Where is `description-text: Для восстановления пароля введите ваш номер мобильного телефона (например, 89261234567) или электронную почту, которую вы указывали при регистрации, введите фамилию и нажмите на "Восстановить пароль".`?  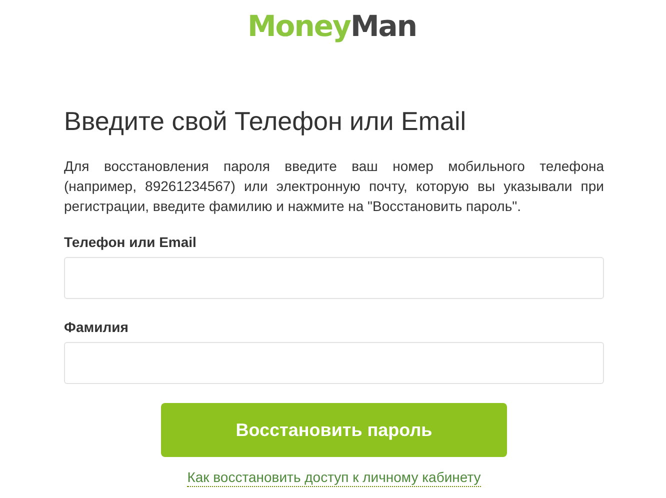
description-text: Для восстановления пароля введите ваш номер мобильного телефона (например, 89261234567) или электронную почту, которую вы указывали при регистрации, введите фамилию и нажмите на "Восстановить пароль". is located at coordinates (334, 186).